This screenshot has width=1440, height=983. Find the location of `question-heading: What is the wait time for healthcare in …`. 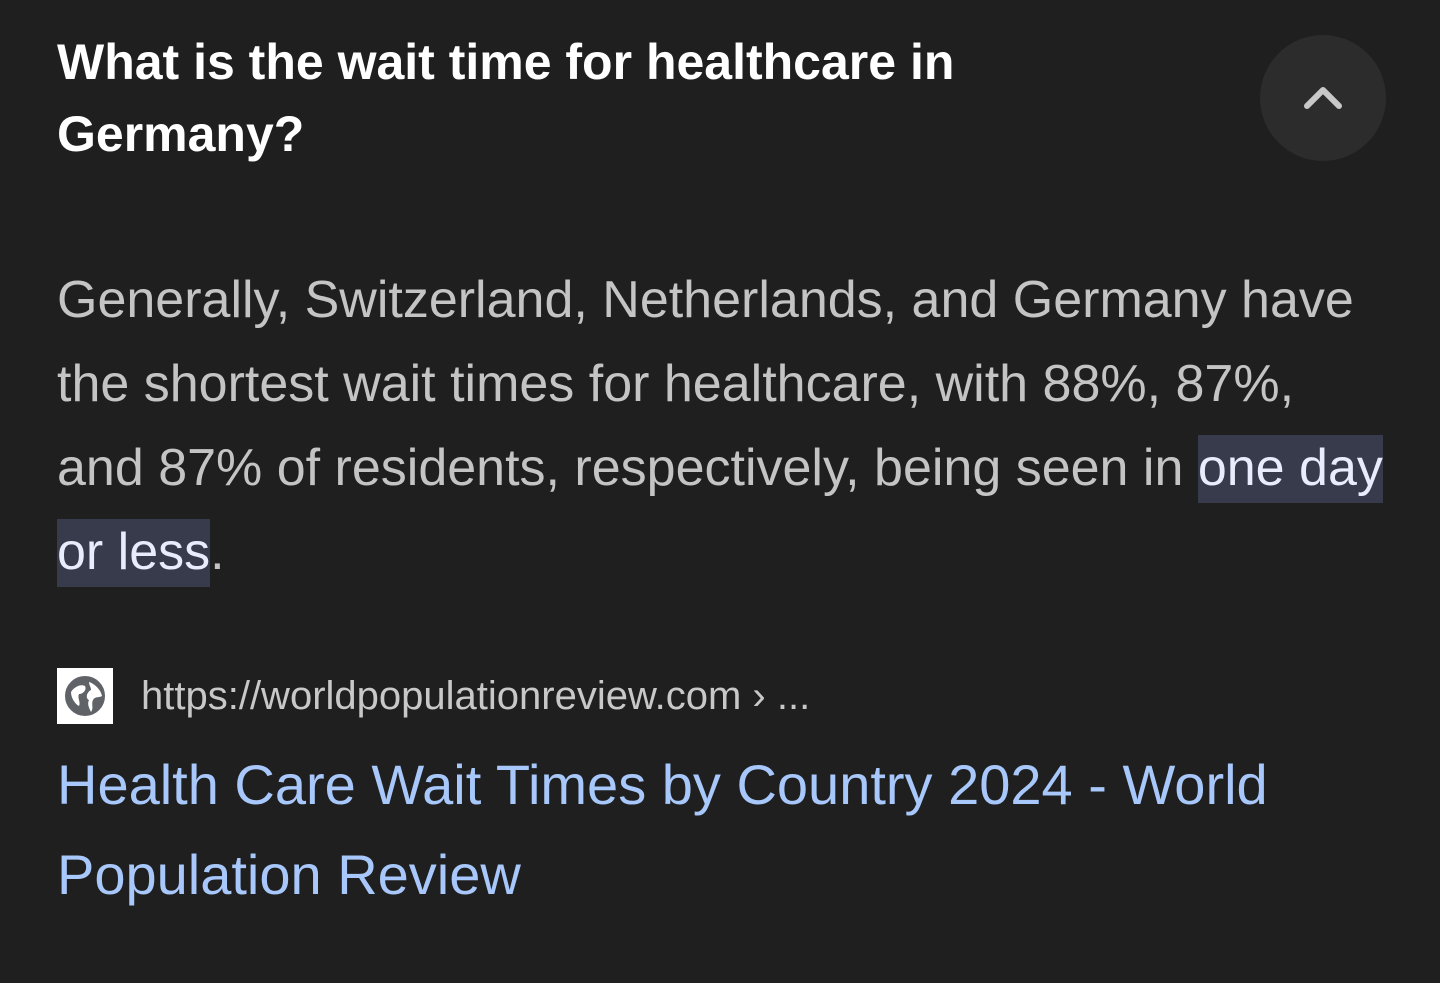

question-heading: What is the wait time for healthcare in … is located at coordinates (506, 98).